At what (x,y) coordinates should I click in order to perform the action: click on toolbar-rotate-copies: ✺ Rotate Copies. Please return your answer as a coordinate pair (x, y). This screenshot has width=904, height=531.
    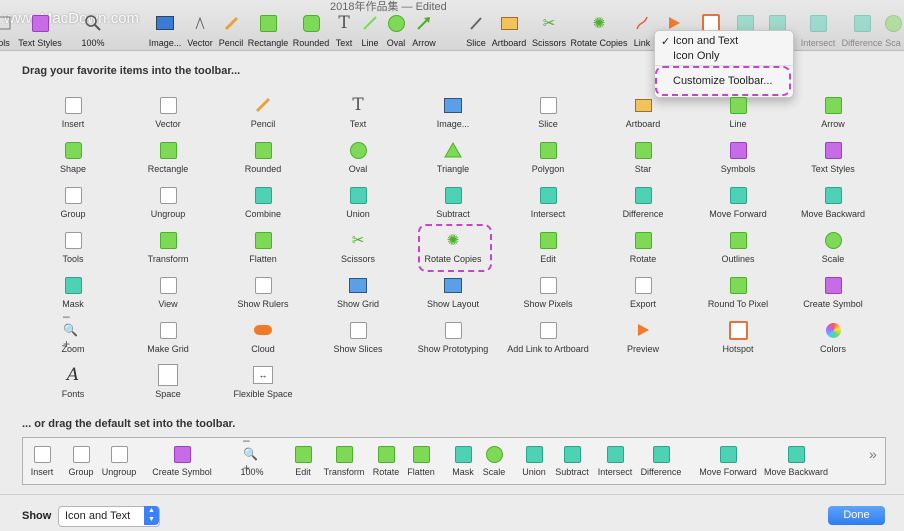
    Looking at the image, I should click on (598, 31).